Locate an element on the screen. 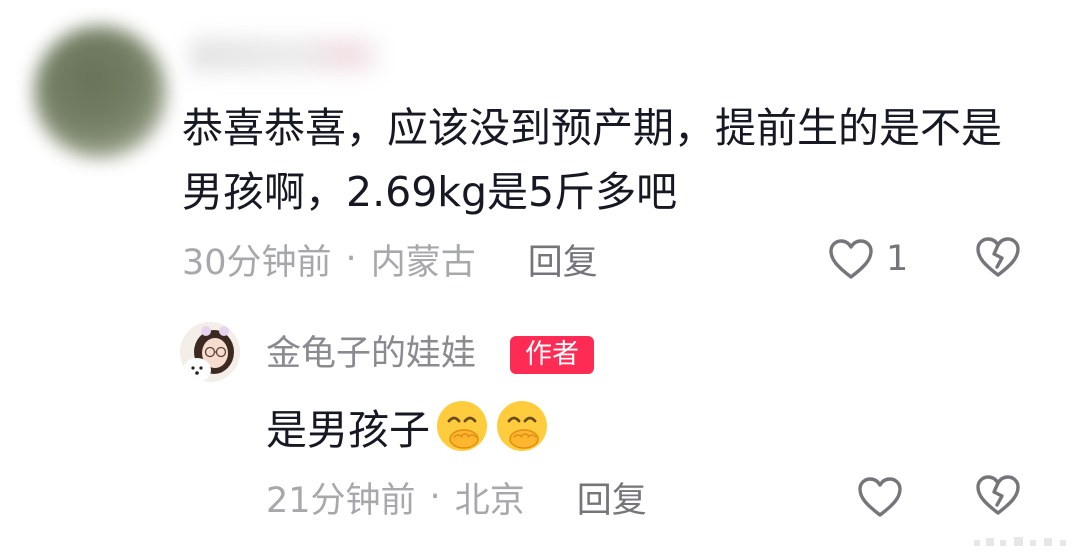  reply-text: 是男孩子 is located at coordinates (348, 430).